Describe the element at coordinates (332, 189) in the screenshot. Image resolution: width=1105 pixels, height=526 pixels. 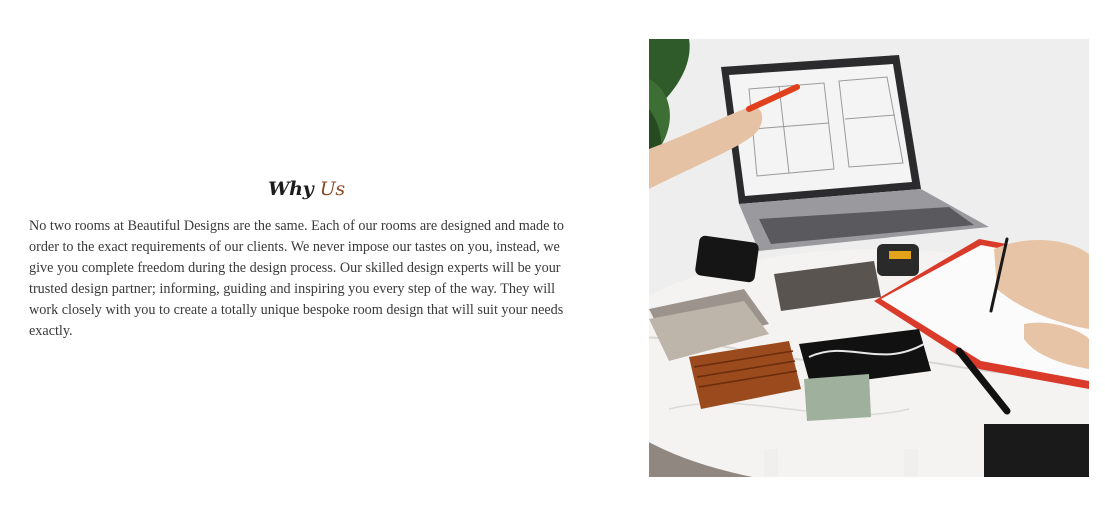
I see `heading-word-us: Us` at that location.